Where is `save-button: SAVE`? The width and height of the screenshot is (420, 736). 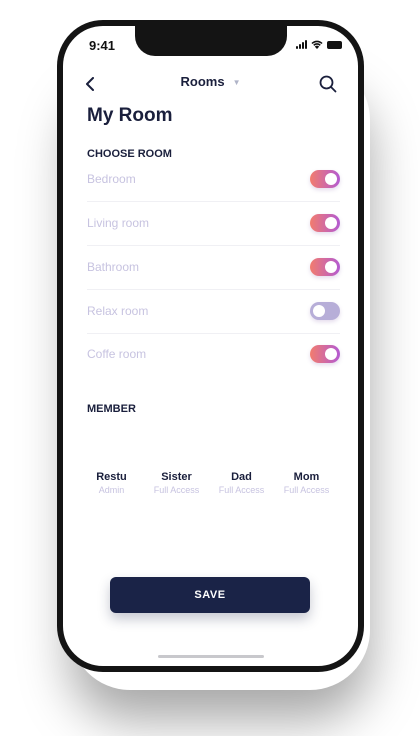 save-button: SAVE is located at coordinates (210, 595).